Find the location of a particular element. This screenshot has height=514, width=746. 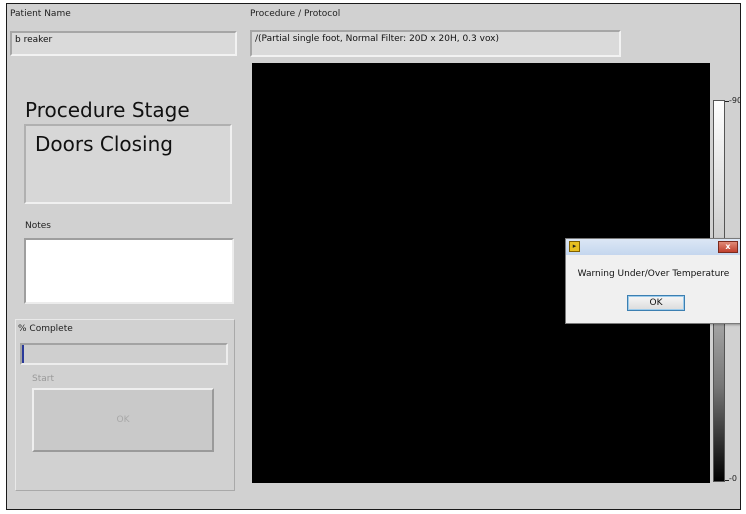

patient-name-field: b reaker is located at coordinates (123, 43).